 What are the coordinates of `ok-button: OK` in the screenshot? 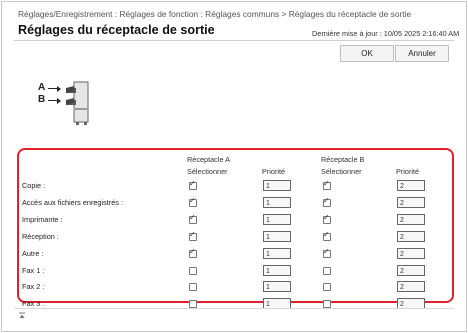 It's located at (367, 53).